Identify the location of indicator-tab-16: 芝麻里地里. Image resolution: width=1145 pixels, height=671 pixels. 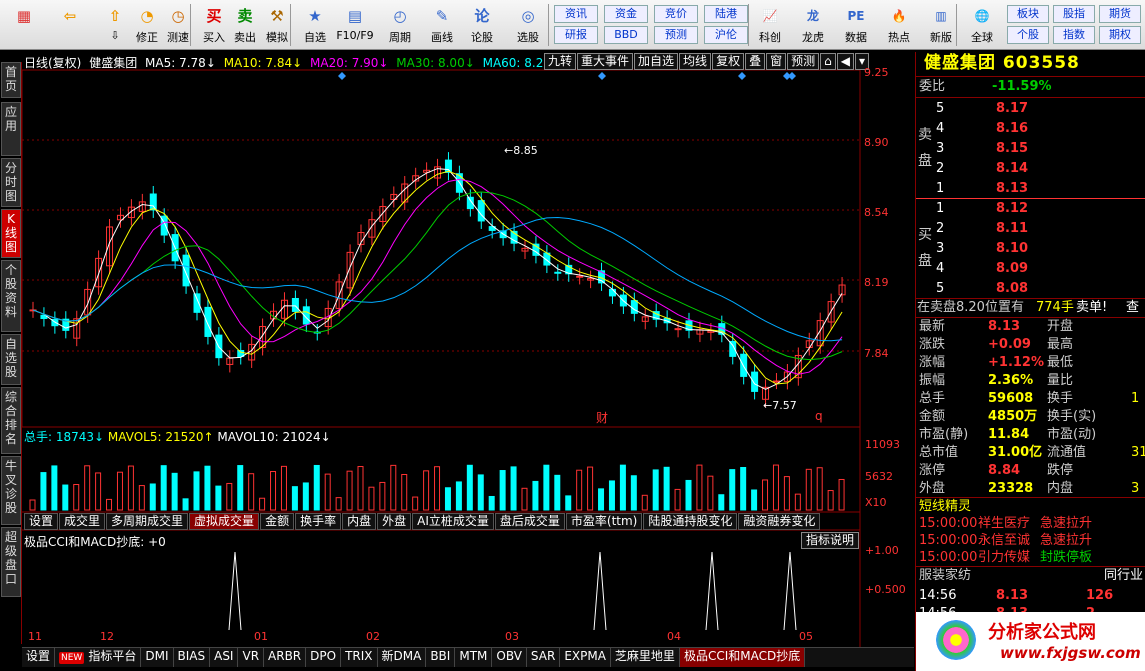
(645, 657).